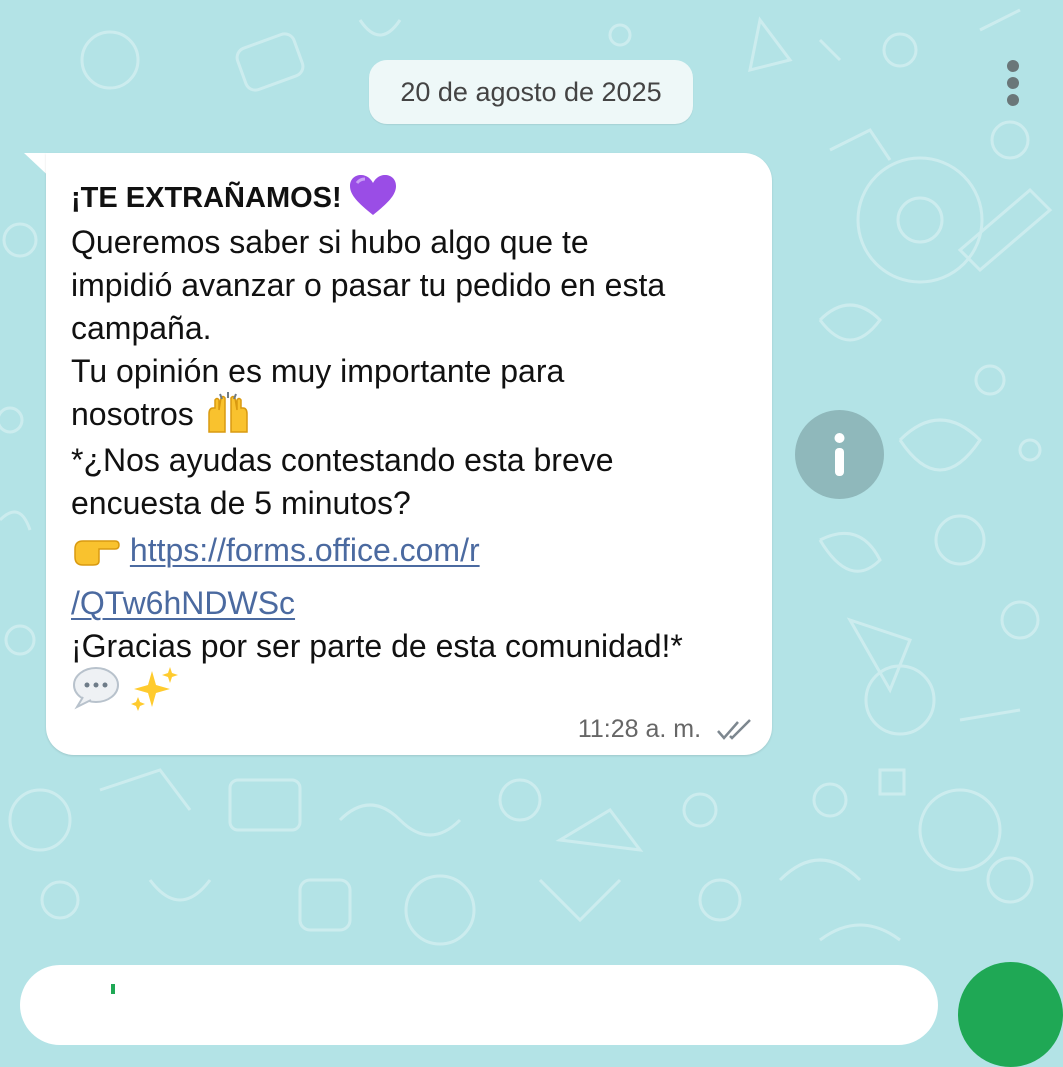 Image resolution: width=1063 pixels, height=1067 pixels. Describe the element at coordinates (734, 730) in the screenshot. I see `double-check-read-icon` at that location.